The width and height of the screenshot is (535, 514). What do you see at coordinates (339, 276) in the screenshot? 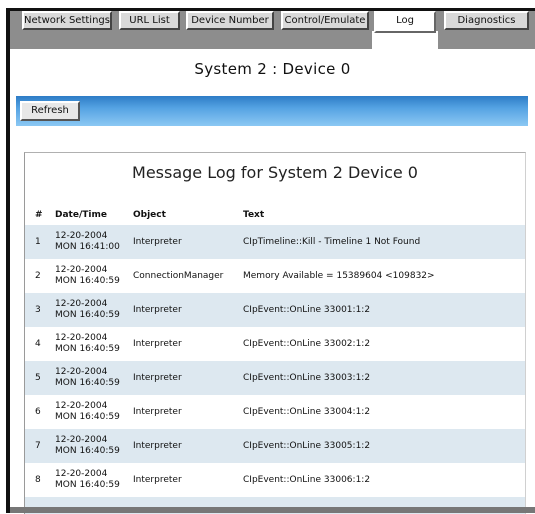
I see `row-text: Memory Available = 15389604 <109832>` at bounding box center [339, 276].